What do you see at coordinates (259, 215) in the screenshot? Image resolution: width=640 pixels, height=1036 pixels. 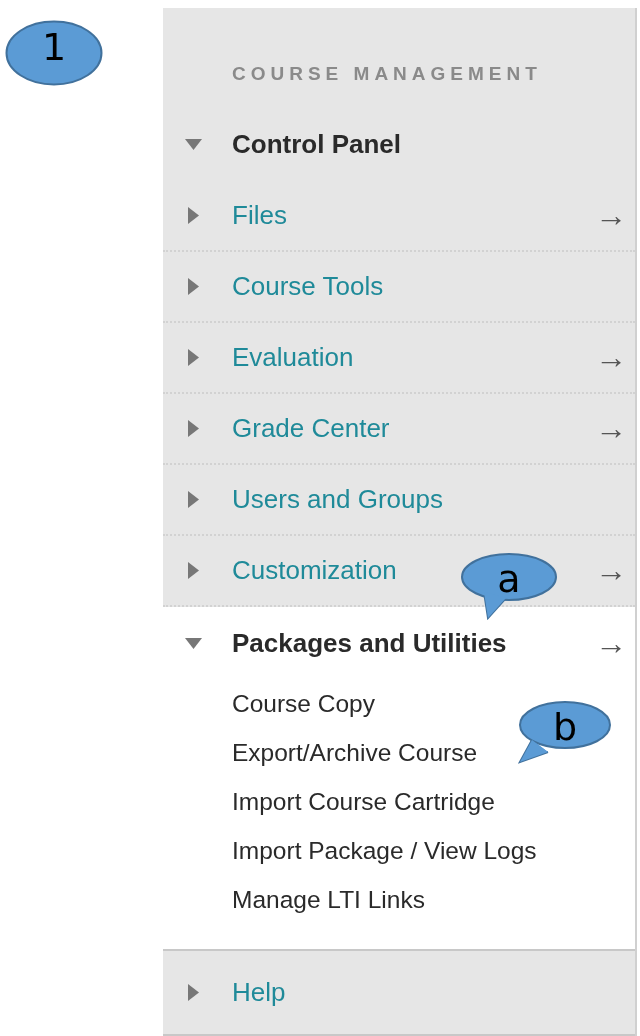 I see `menu-item: Files` at bounding box center [259, 215].